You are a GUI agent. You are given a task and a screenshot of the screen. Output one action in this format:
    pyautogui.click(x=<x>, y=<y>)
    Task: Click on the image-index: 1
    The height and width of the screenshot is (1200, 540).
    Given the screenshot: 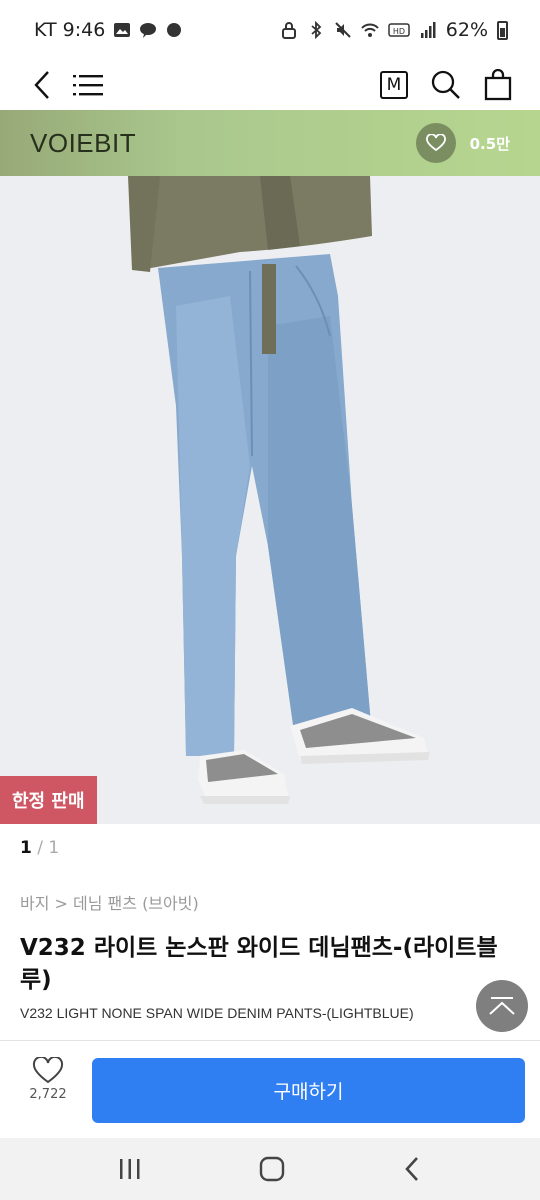 What is the action you would take?
    pyautogui.click(x=26, y=848)
    